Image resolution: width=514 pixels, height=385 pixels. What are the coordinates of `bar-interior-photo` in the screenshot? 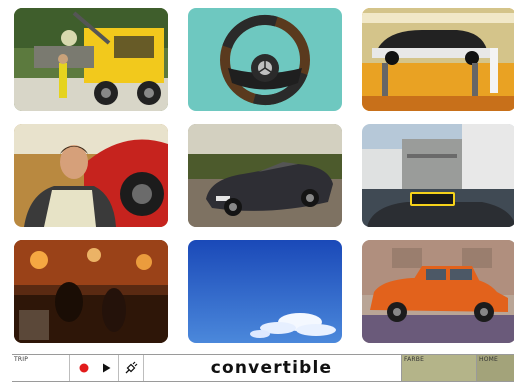 It's located at (91, 291).